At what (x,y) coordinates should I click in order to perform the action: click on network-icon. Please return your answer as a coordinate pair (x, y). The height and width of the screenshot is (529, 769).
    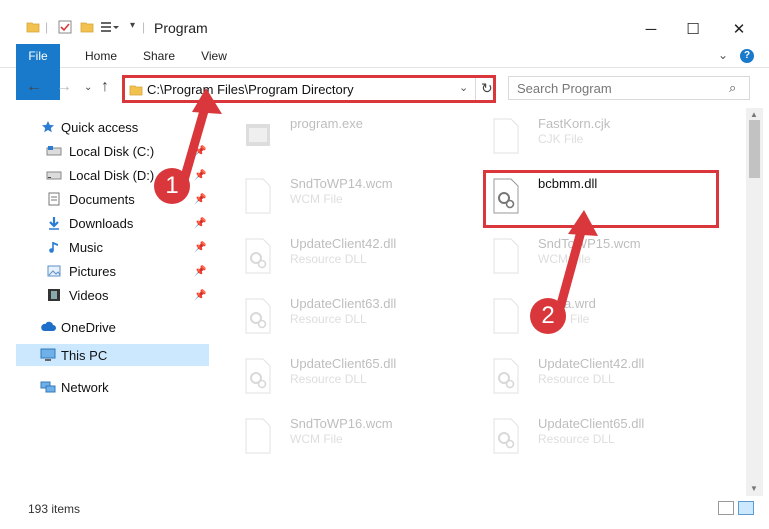
    Looking at the image, I should click on (48, 387).